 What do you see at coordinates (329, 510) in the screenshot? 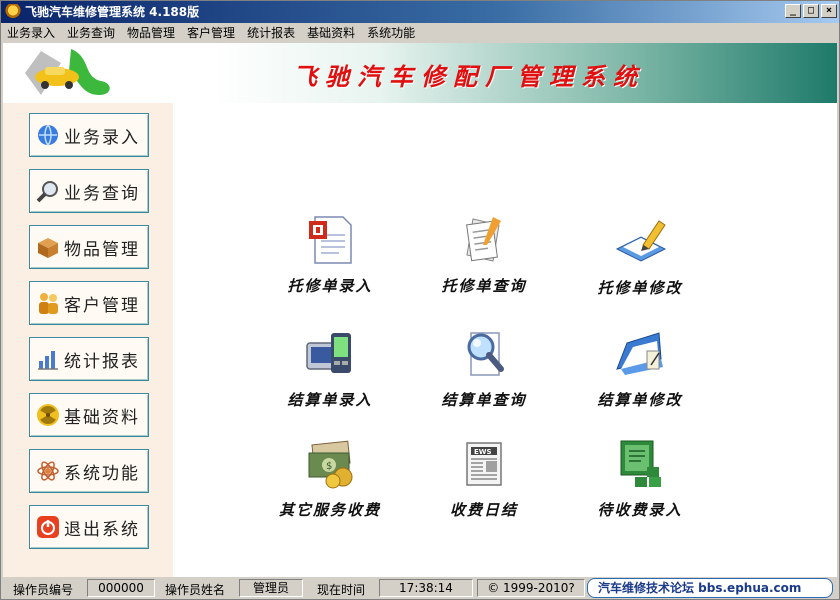
I see `tile-label: 其它服务收费` at bounding box center [329, 510].